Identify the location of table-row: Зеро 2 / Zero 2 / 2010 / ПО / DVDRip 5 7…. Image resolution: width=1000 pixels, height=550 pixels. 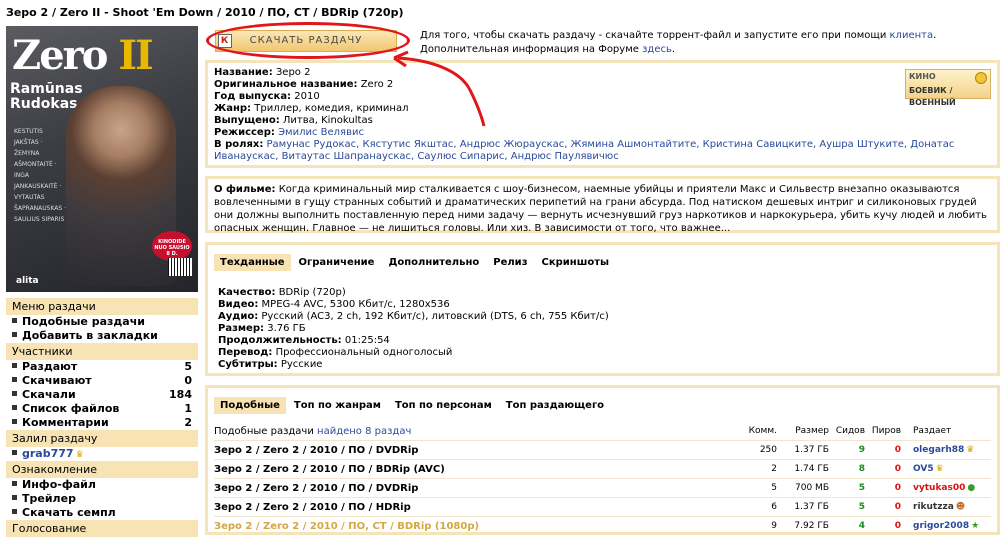
(602, 487).